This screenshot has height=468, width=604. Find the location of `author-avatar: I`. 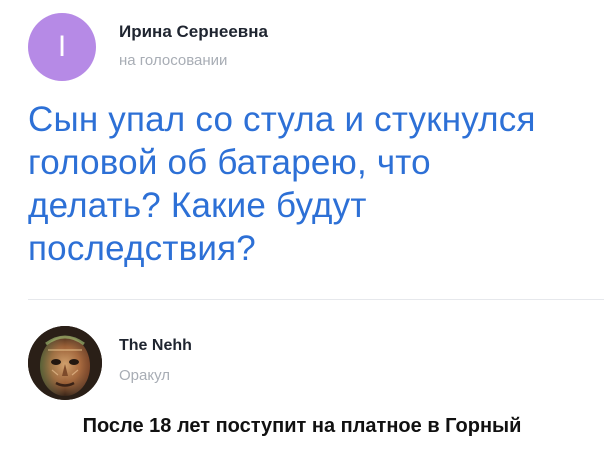

author-avatar: I is located at coordinates (62, 47).